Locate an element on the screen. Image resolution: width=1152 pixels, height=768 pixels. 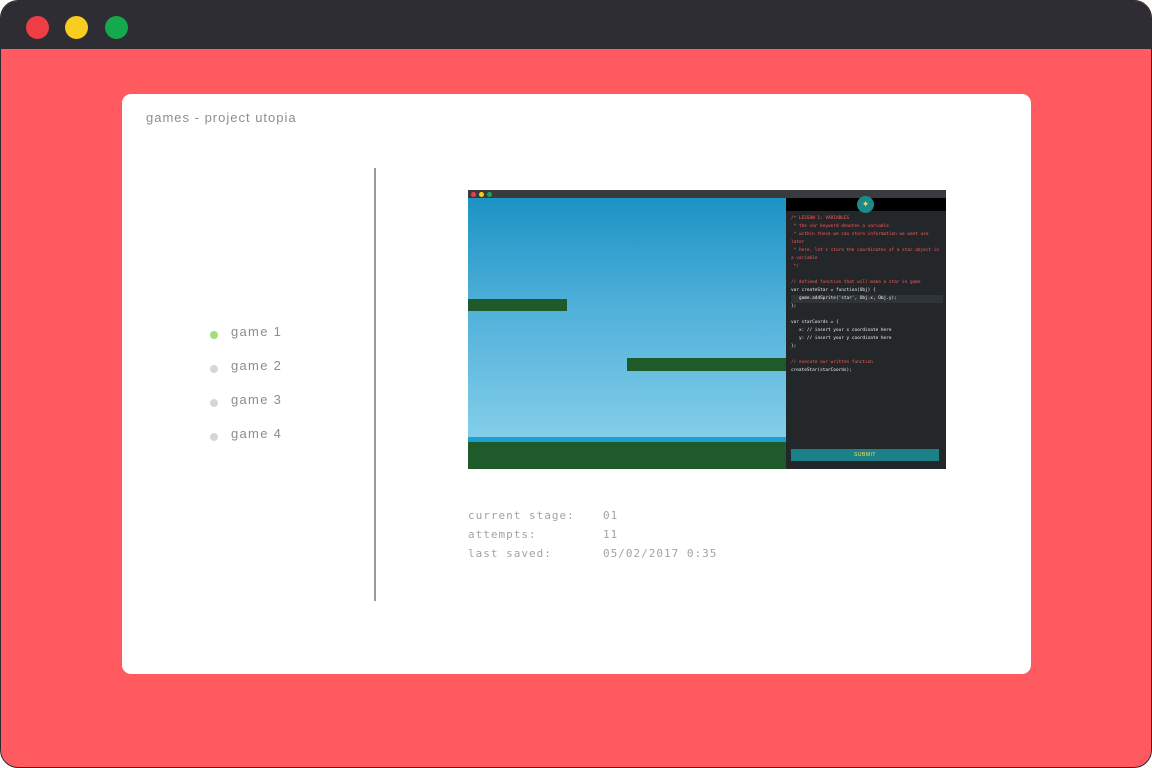
code-line: x: // insert your x coordinate here is located at coordinates (841, 330).